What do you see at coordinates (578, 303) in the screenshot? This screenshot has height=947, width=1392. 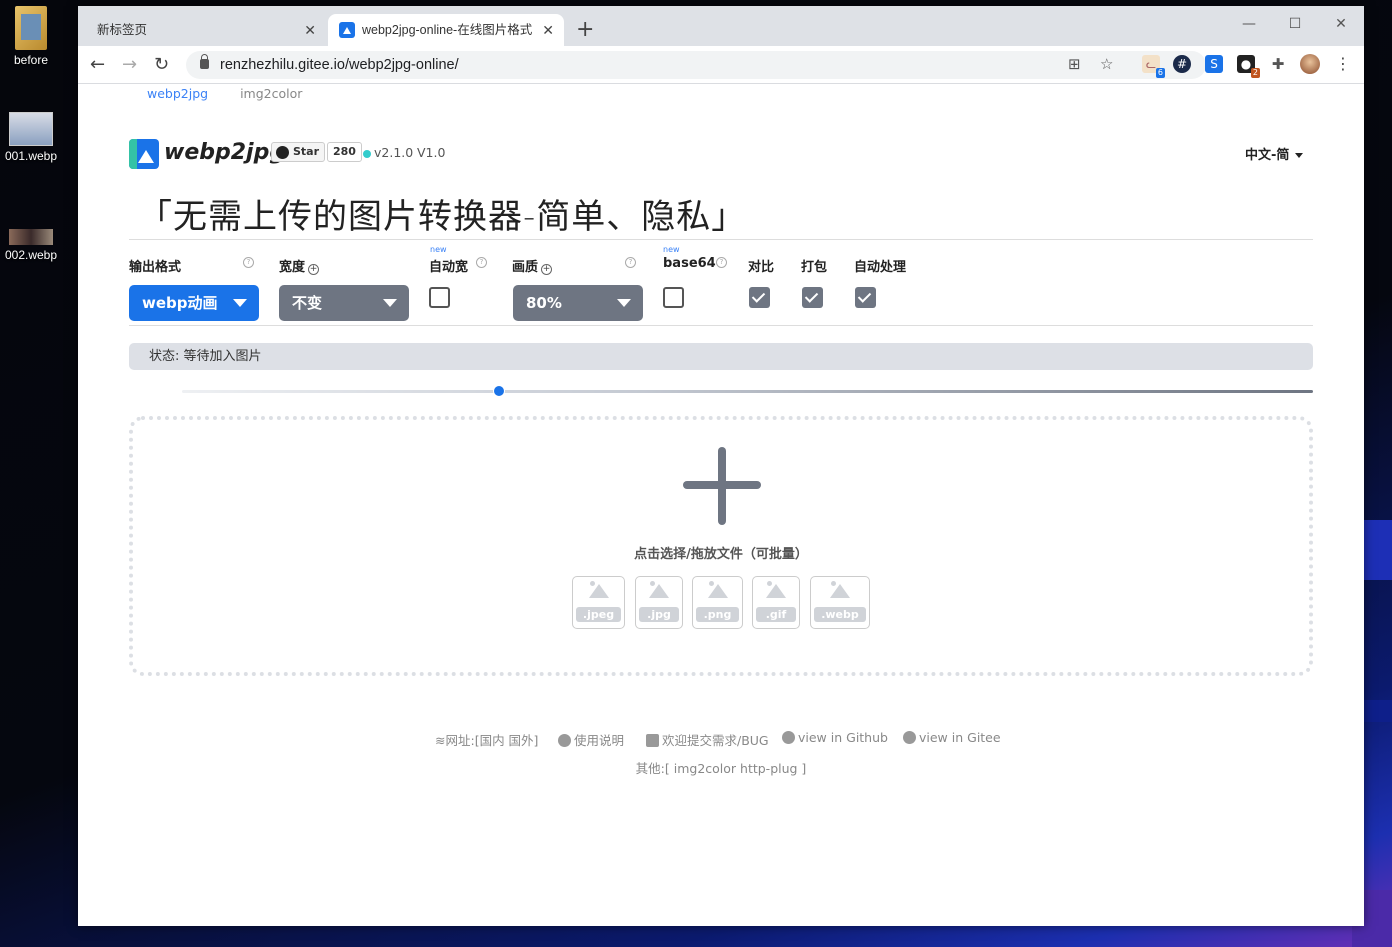 I see `quality-select: 80%` at bounding box center [578, 303].